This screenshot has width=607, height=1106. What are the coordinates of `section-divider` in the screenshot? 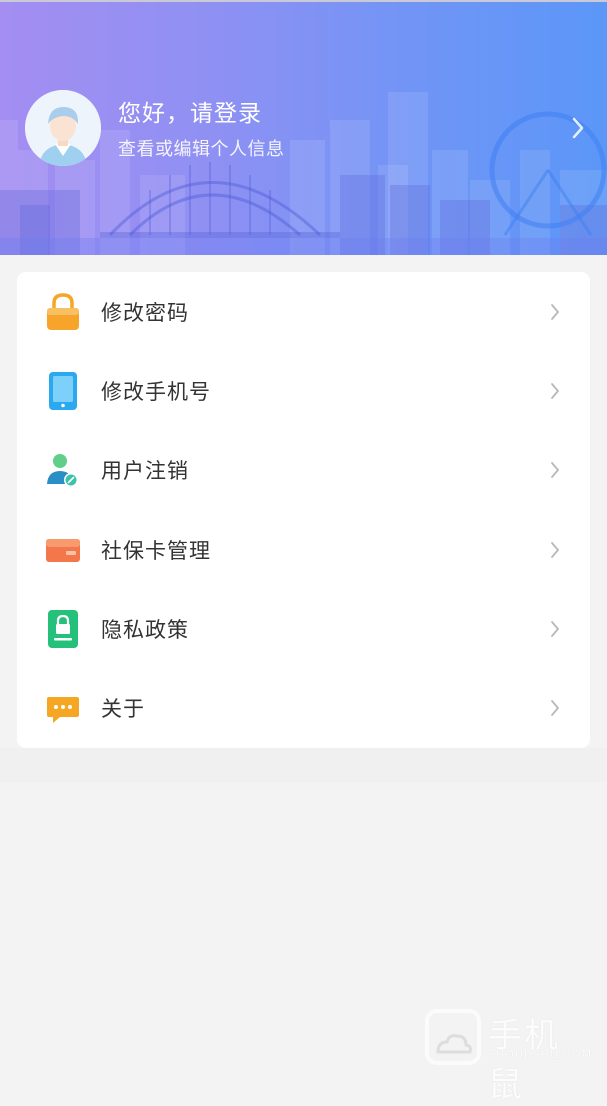 It's located at (303, 765).